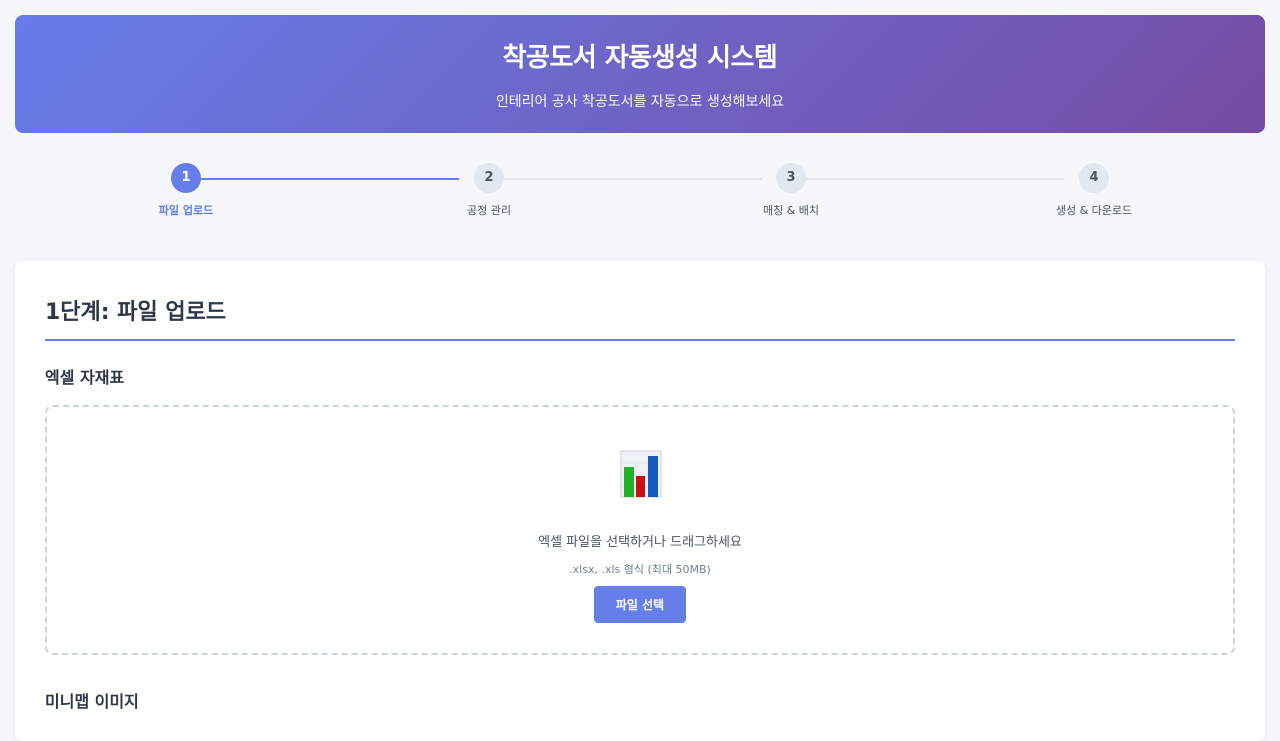  Describe the element at coordinates (1094, 178) in the screenshot. I see `step-number: 4` at that location.